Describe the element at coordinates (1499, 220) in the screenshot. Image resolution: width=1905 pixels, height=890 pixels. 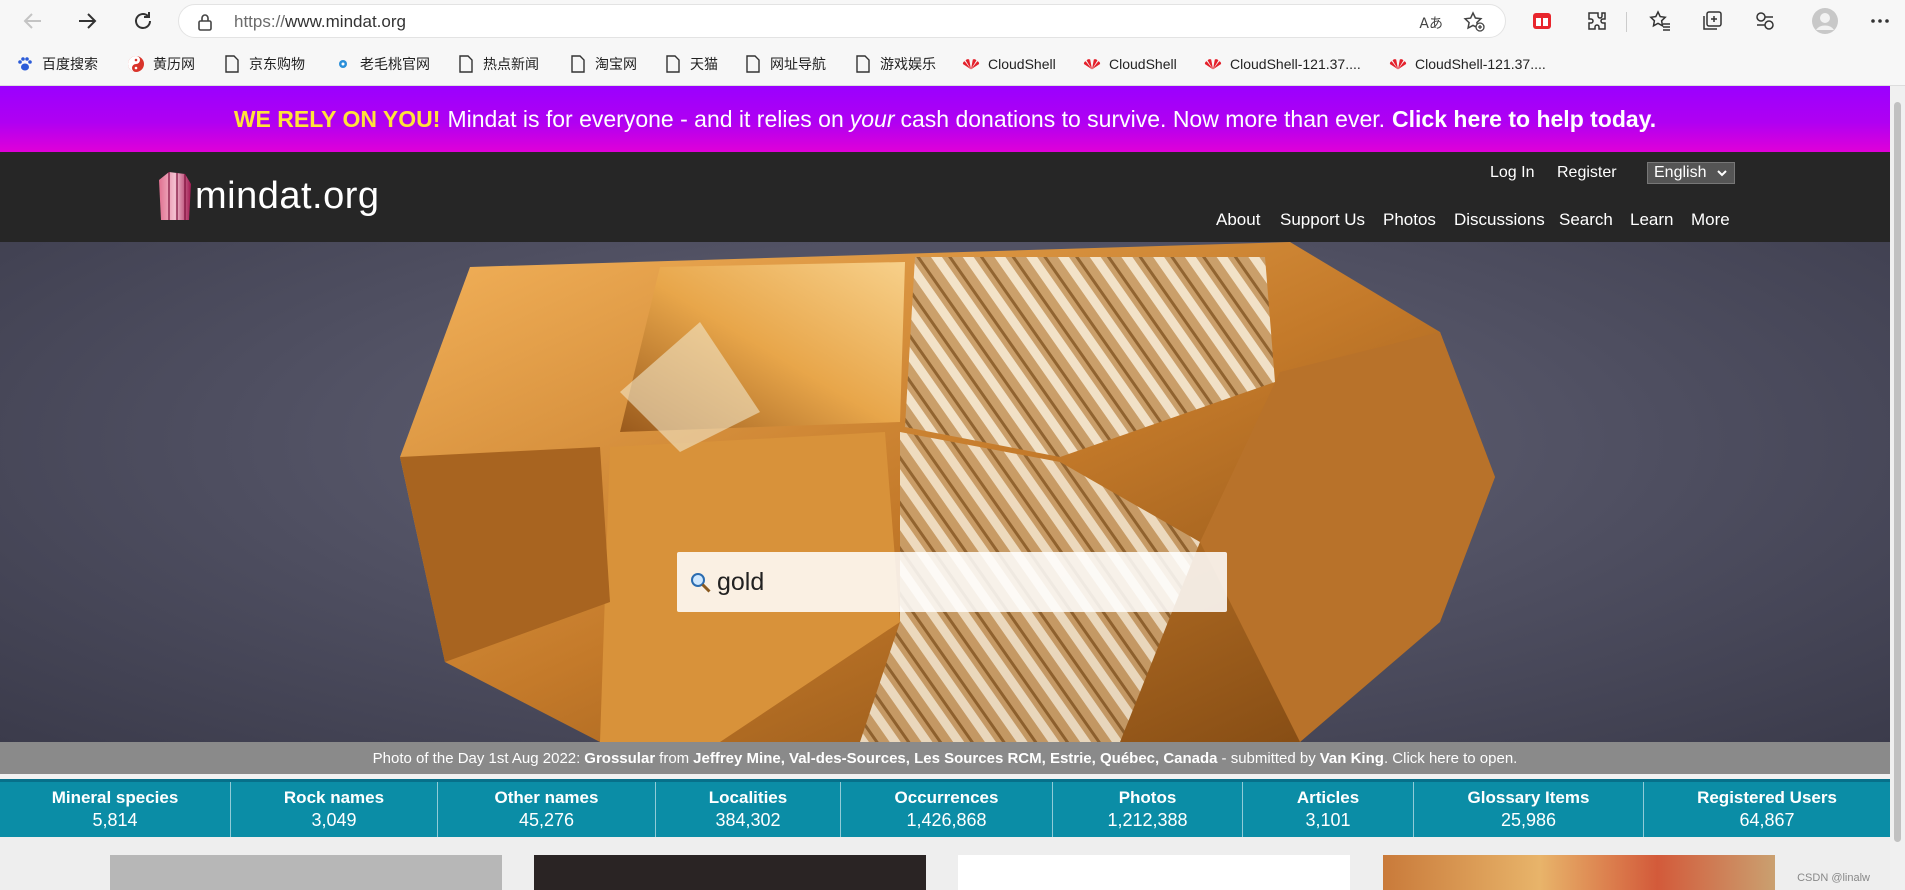
I see `nav-discussions: Discussions` at that location.